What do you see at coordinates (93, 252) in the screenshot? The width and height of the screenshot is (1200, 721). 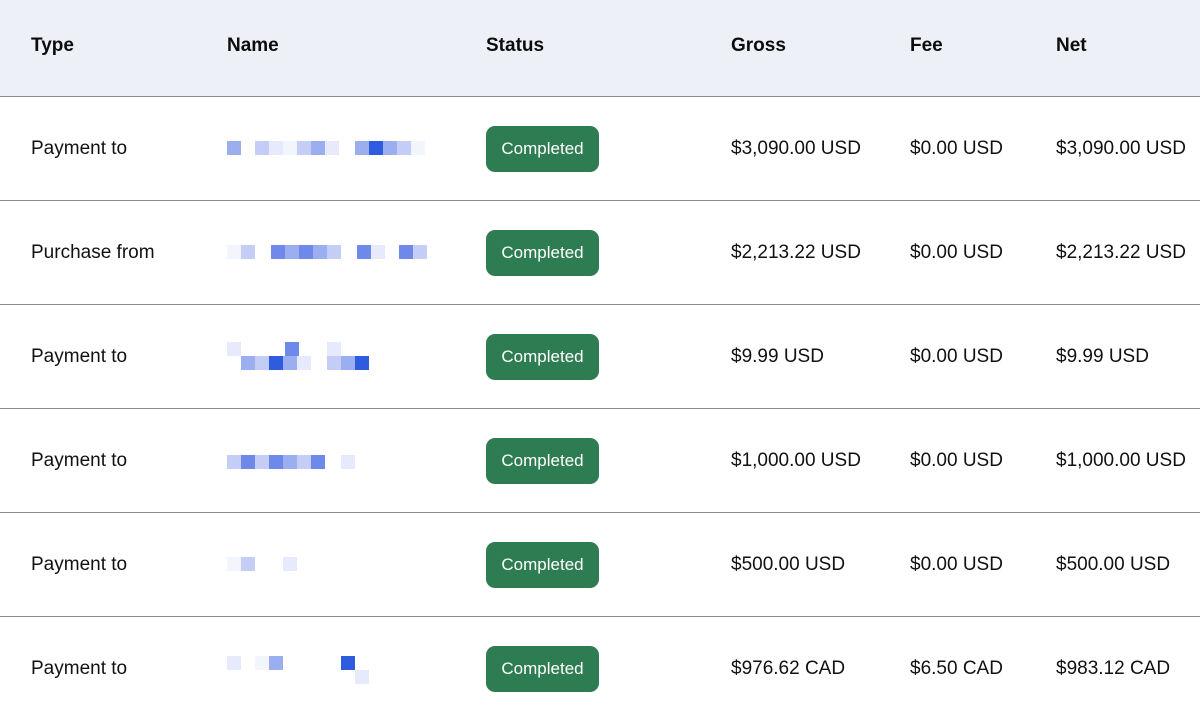 I see `type-cell: Purchase from` at bounding box center [93, 252].